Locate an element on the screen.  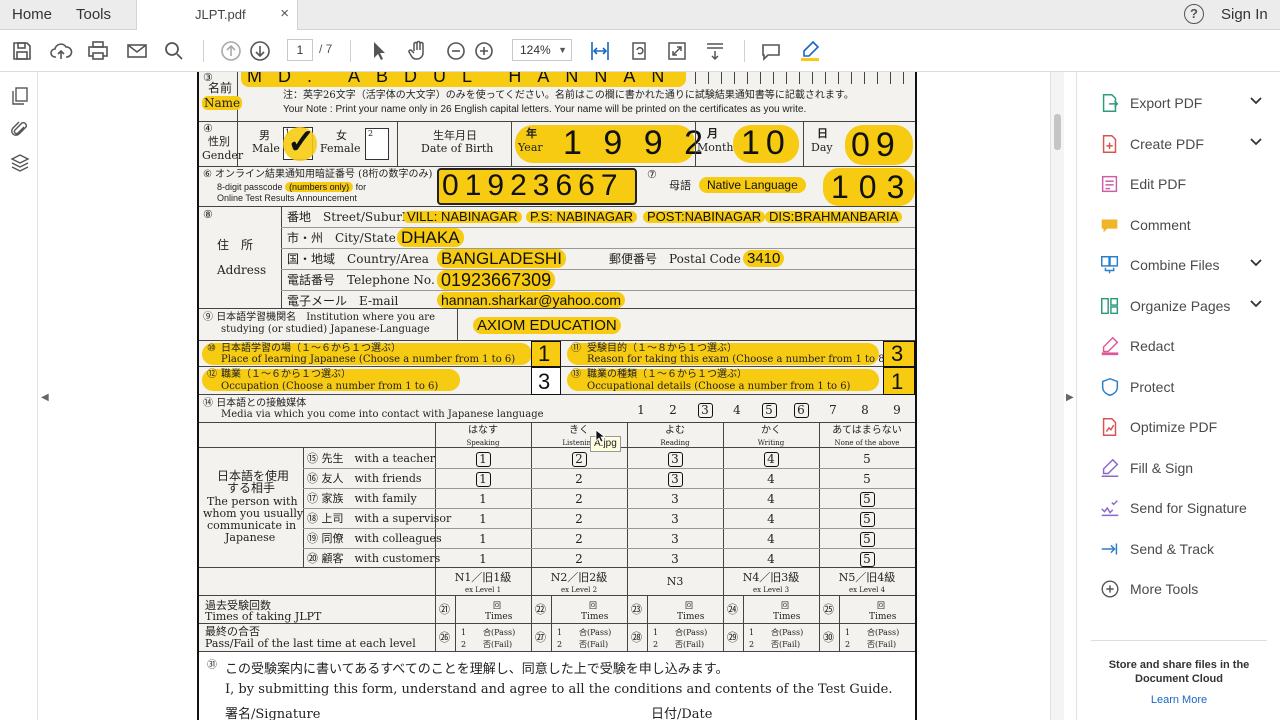
export-pdf-icon is located at coordinates (1110, 103).